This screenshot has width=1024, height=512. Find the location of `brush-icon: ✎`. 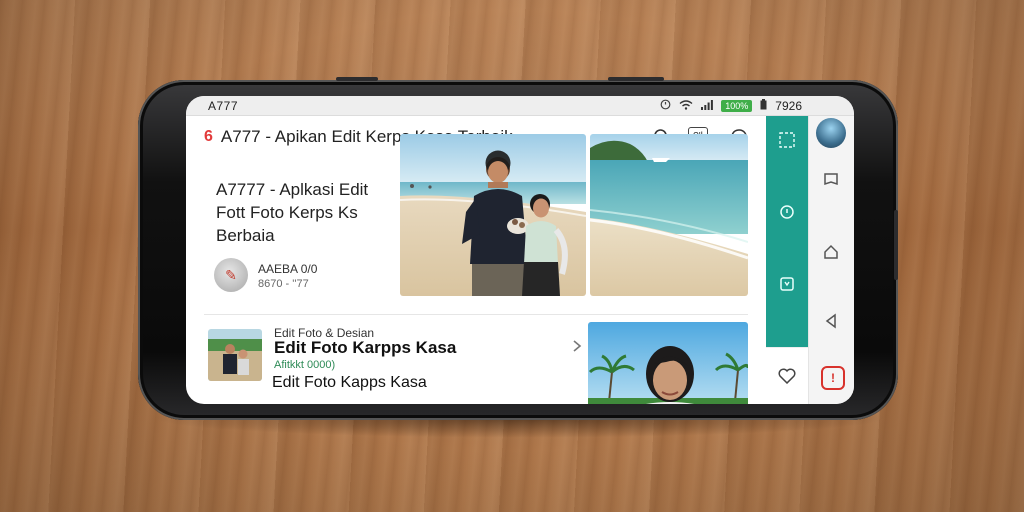

brush-icon: ✎ is located at coordinates (231, 274).